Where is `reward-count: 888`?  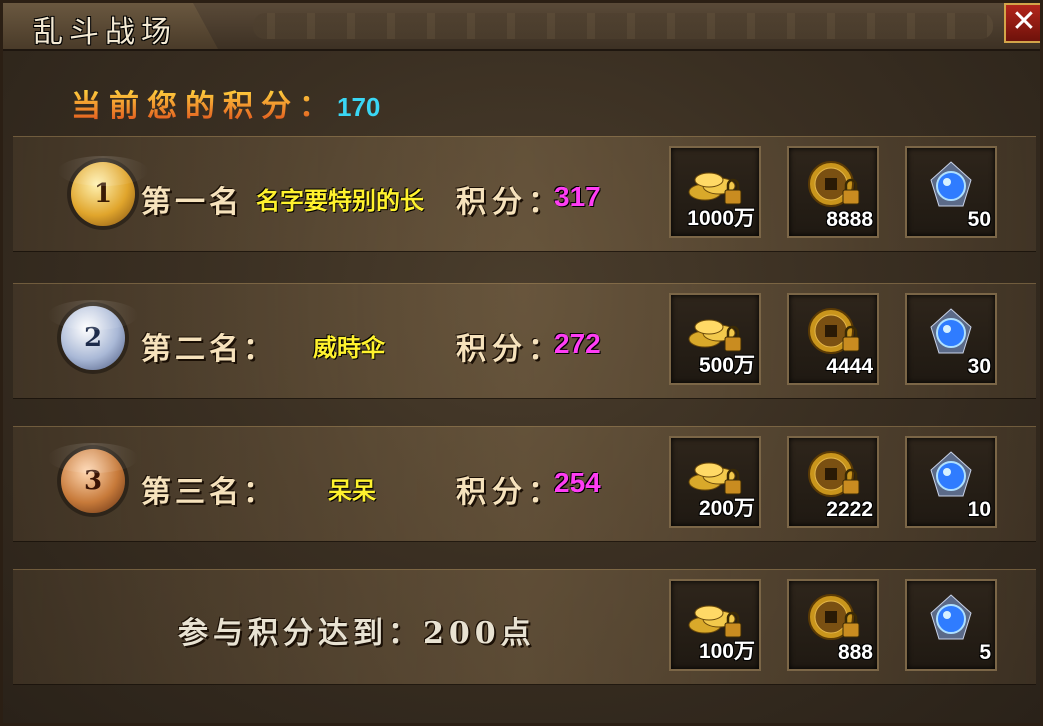
reward-count: 888 is located at coordinates (855, 652).